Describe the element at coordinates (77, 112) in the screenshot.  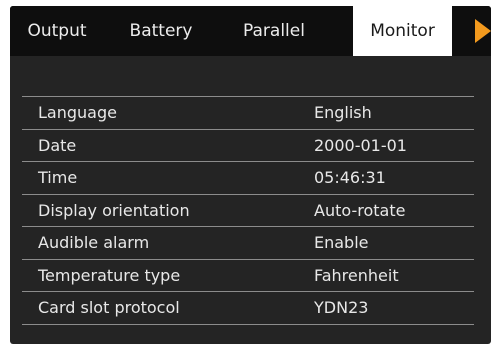
I see `setting-label: Language` at that location.